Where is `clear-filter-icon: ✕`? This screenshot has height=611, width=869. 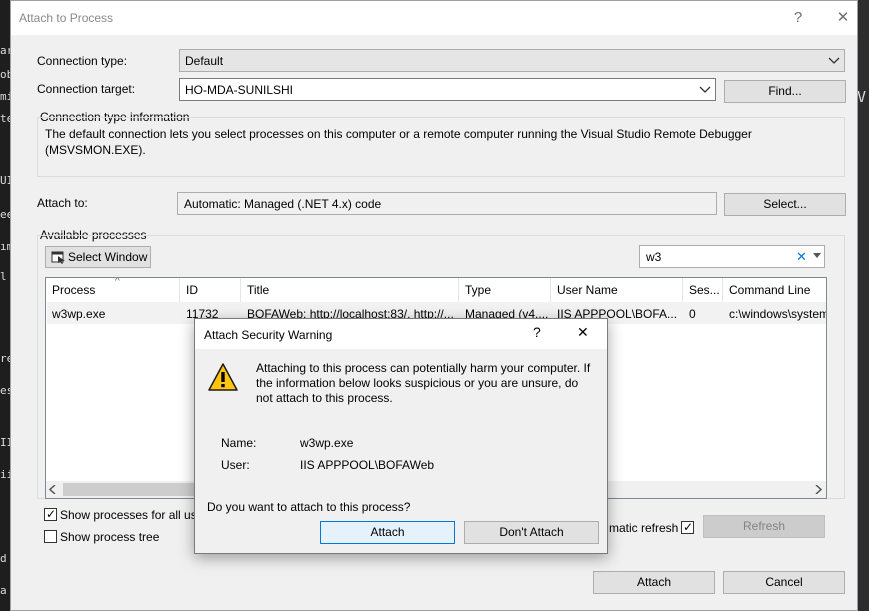
clear-filter-icon: ✕ is located at coordinates (801, 257).